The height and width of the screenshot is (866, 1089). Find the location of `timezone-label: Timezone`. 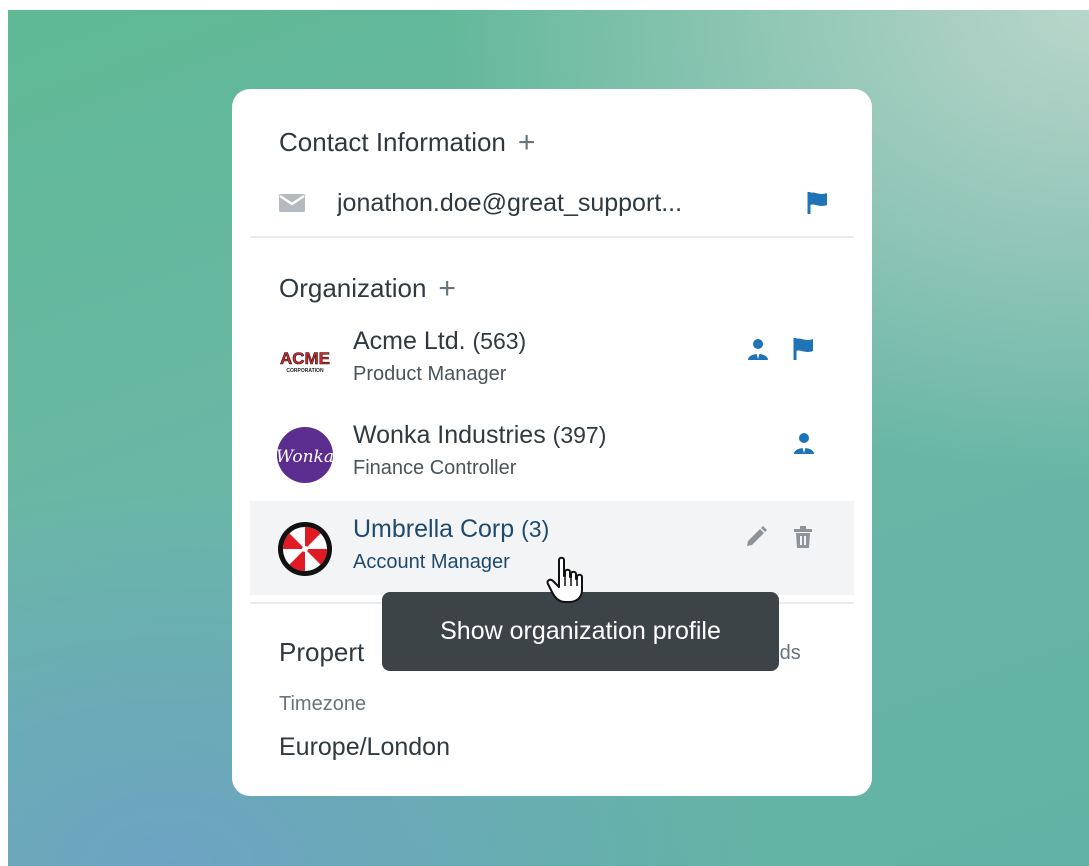

timezone-label: Timezone is located at coordinates (323, 704).